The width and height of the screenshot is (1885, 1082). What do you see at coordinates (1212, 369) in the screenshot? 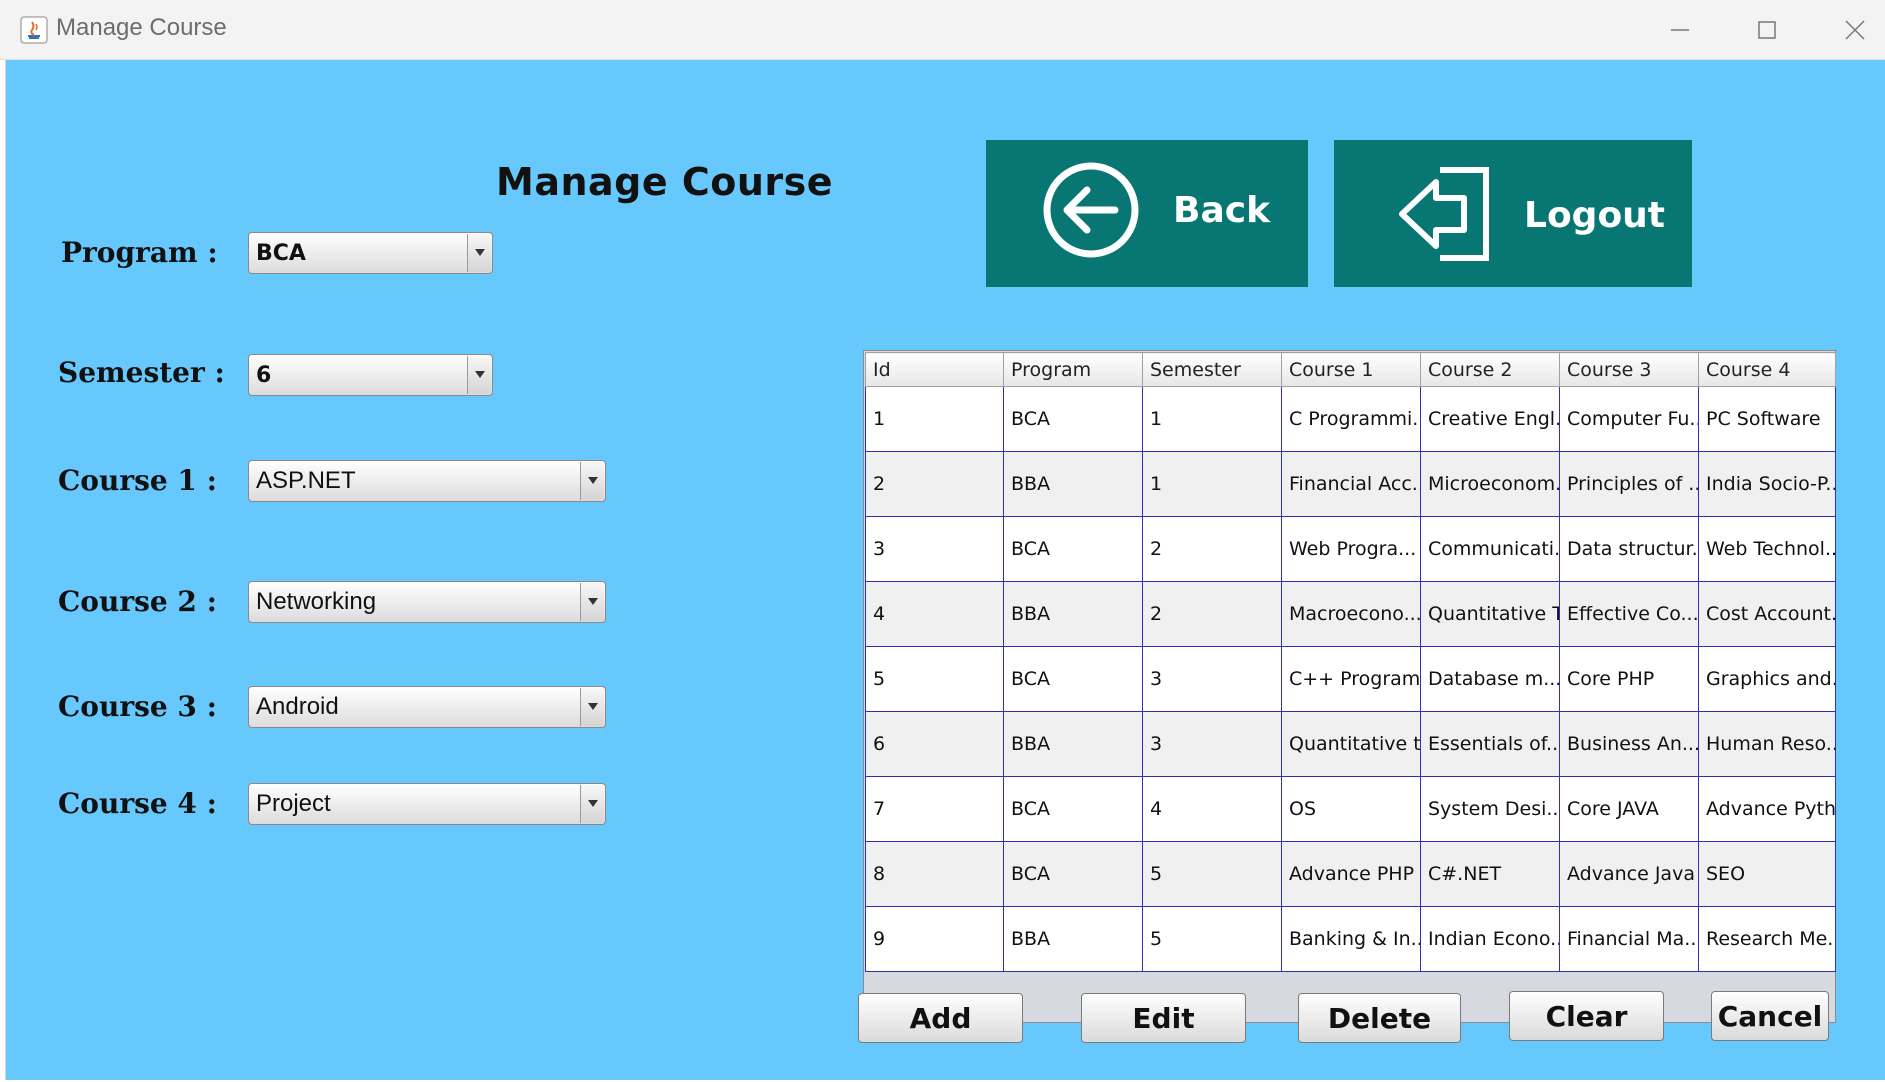
I see `column-header-semester: Semester` at bounding box center [1212, 369].